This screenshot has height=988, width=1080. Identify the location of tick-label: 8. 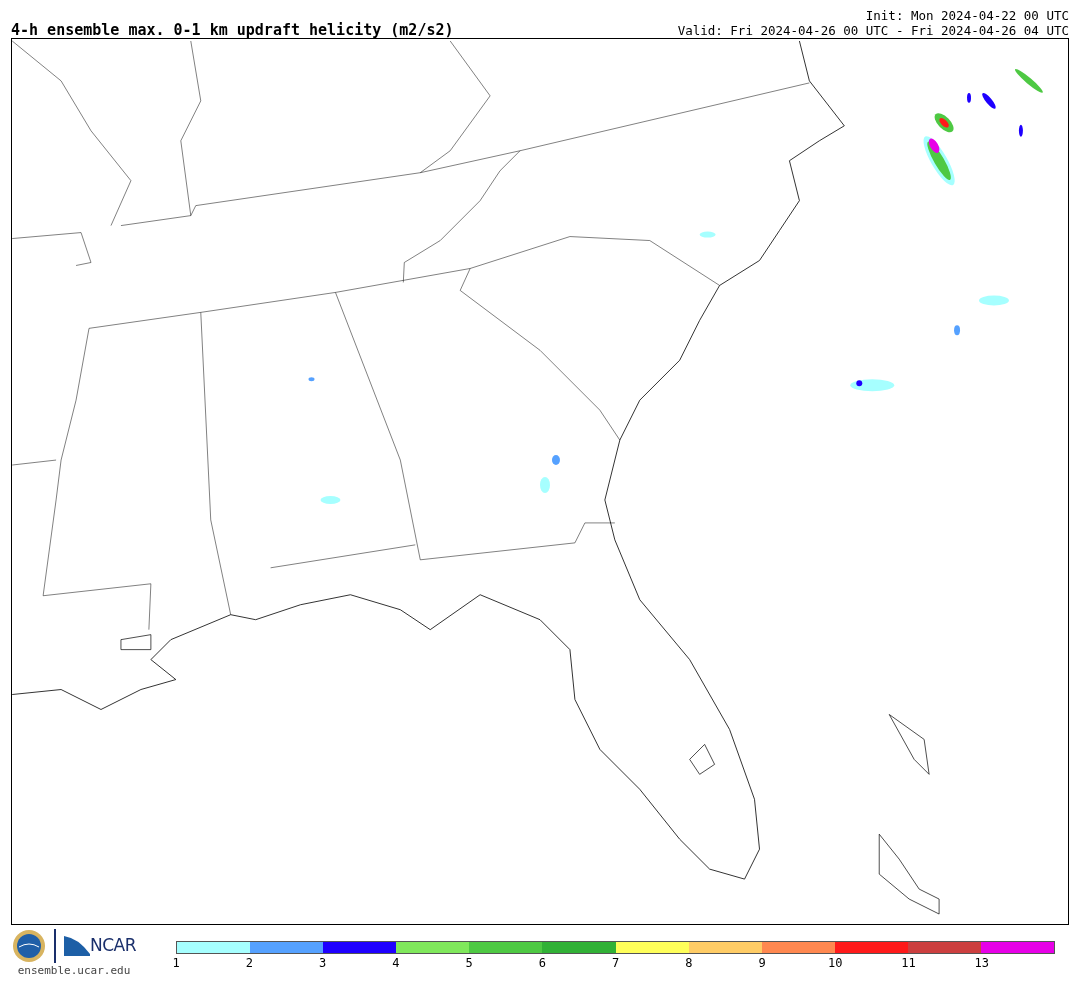
(689, 963).